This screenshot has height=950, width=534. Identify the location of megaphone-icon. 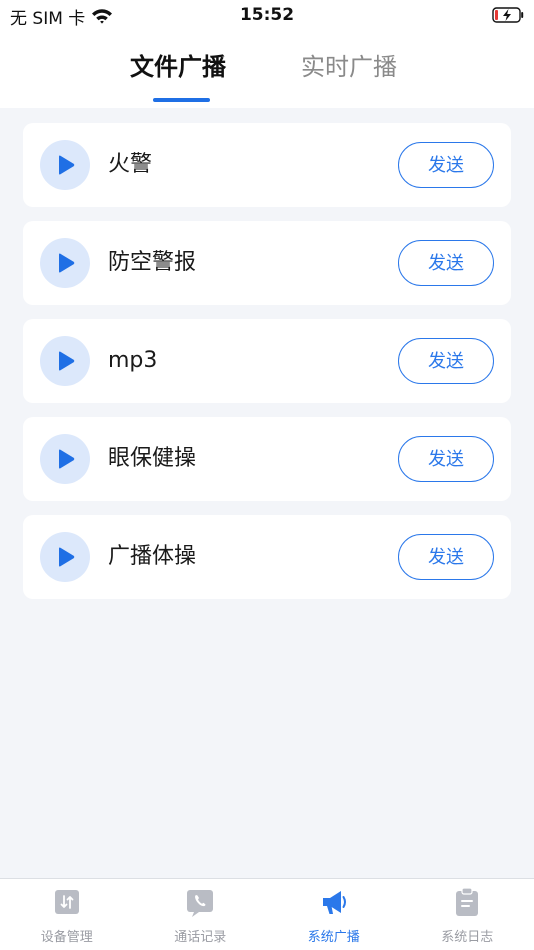
(334, 902).